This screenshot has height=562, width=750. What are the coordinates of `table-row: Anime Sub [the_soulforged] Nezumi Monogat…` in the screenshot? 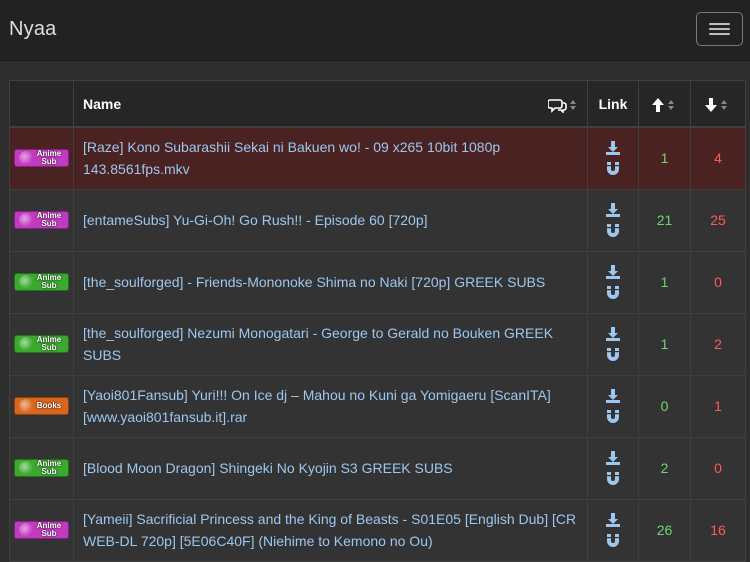 It's located at (377, 344).